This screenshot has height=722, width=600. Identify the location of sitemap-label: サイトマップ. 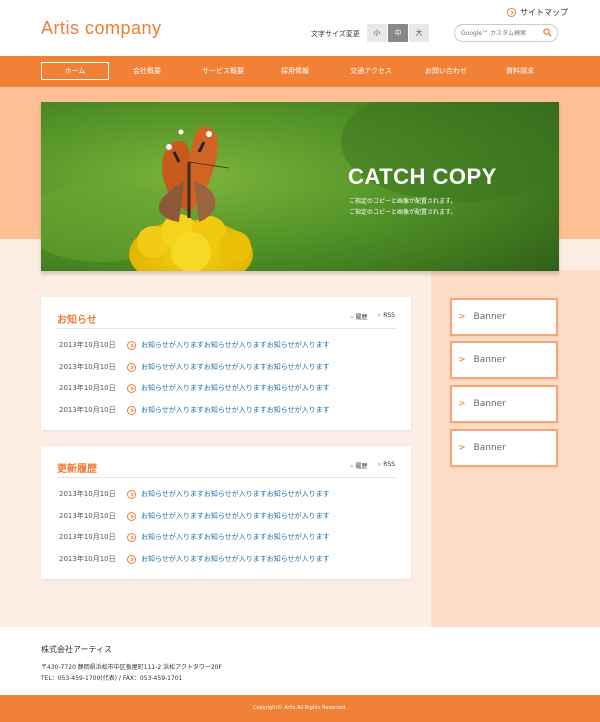
(544, 12).